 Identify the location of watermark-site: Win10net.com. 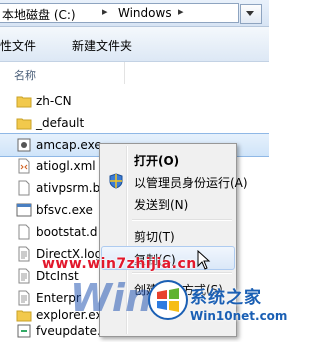
(239, 316).